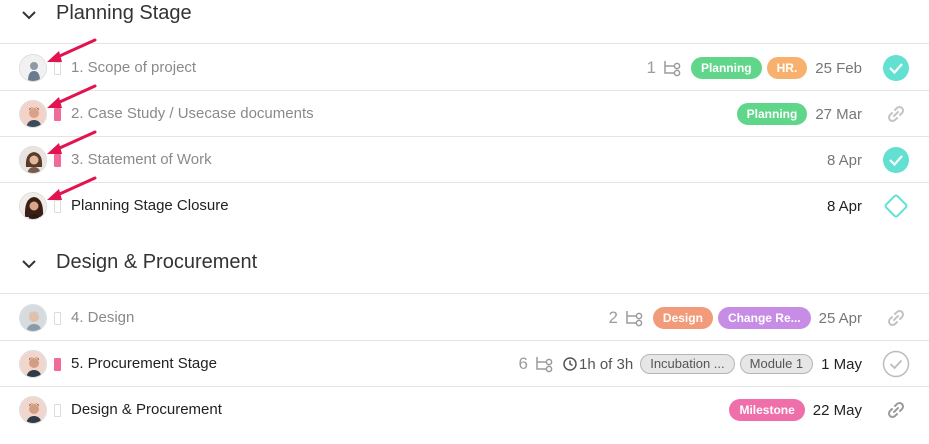 Image resolution: width=929 pixels, height=444 pixels. What do you see at coordinates (606, 364) in the screenshot?
I see `time-estimate-label: 1h of 3h` at bounding box center [606, 364].